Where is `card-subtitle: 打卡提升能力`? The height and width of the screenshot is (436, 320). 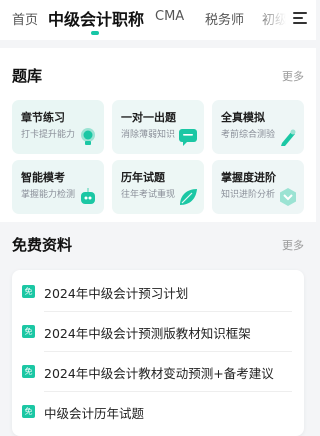 card-subtitle: 打卡提升能力 is located at coordinates (48, 135).